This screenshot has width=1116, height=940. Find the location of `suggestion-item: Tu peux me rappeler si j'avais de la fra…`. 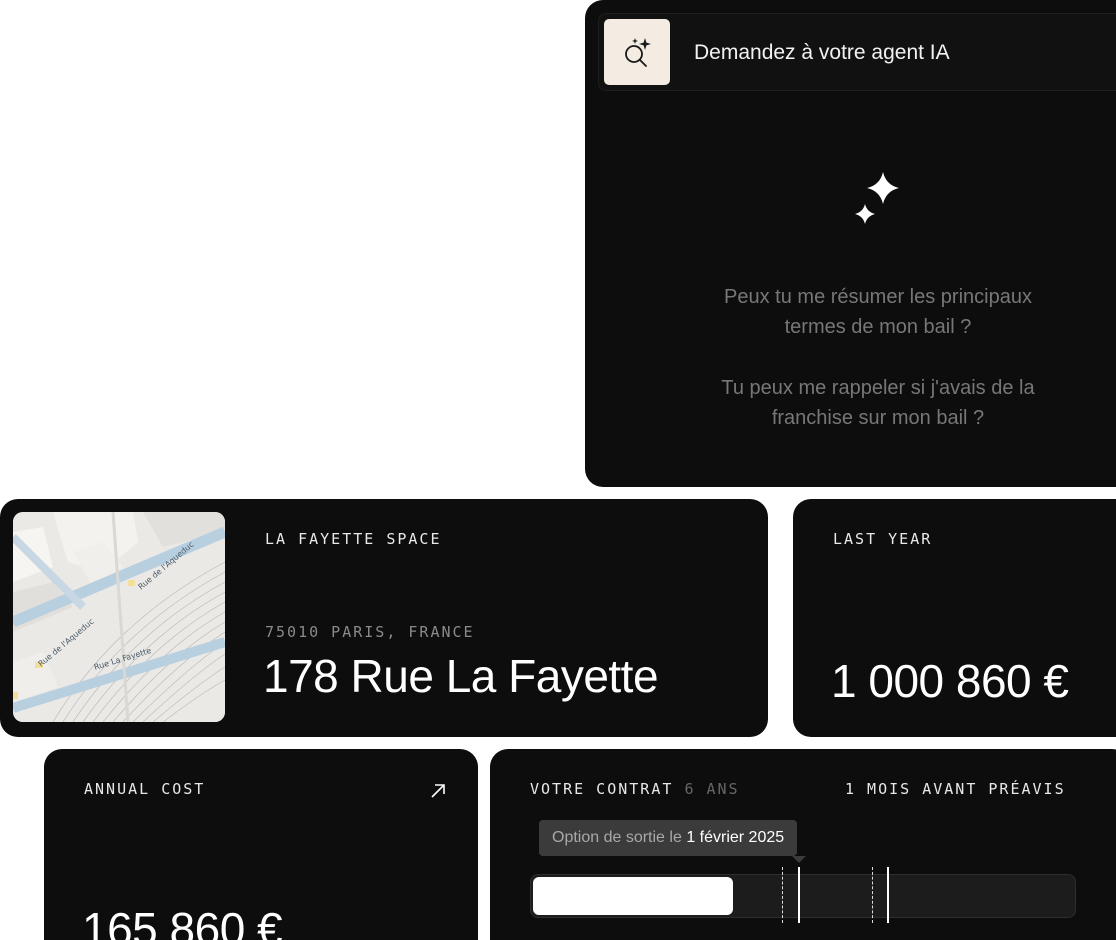

suggestion-item: Tu peux me rappeler si j'avais de la fra… is located at coordinates (878, 403).